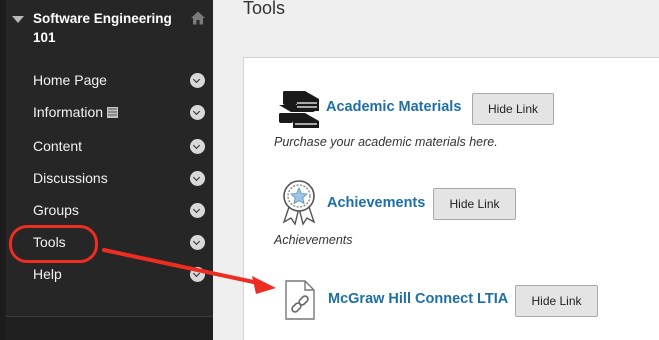 Image resolution: width=659 pixels, height=340 pixels. What do you see at coordinates (299, 203) in the screenshot?
I see `award-ribbon-icon` at bounding box center [299, 203].